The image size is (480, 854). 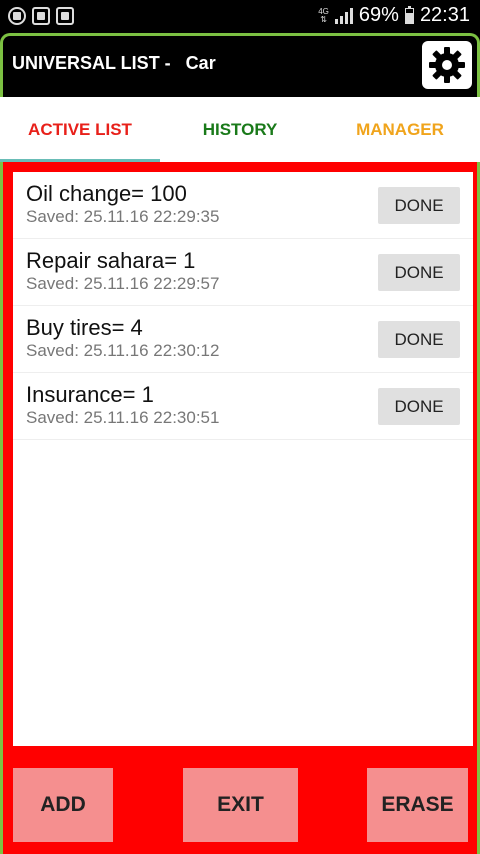 I want to click on battery-percent: 69%, so click(x=378, y=15).